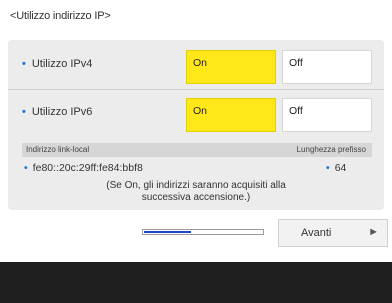  I want to click on prefix-length-header: Lunghezza prefisso, so click(331, 149).